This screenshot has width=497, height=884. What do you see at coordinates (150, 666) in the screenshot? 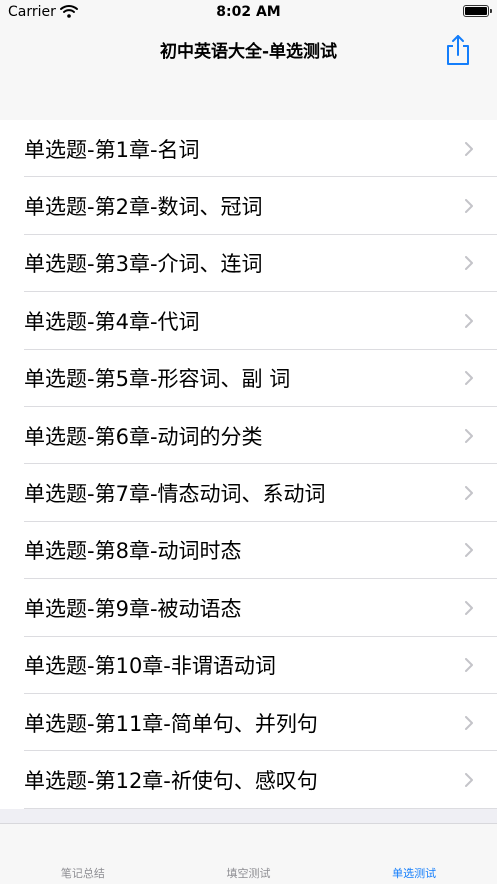
I see `list-item-label: 单选题-第10章-非谓语动词` at bounding box center [150, 666].